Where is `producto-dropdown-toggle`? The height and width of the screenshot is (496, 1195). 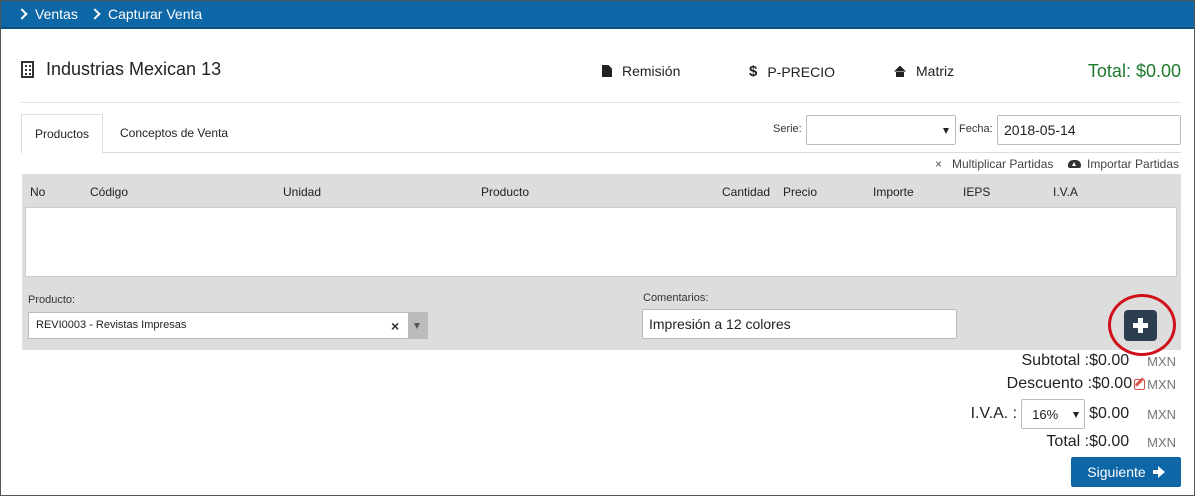
producto-dropdown-toggle is located at coordinates (417, 325).